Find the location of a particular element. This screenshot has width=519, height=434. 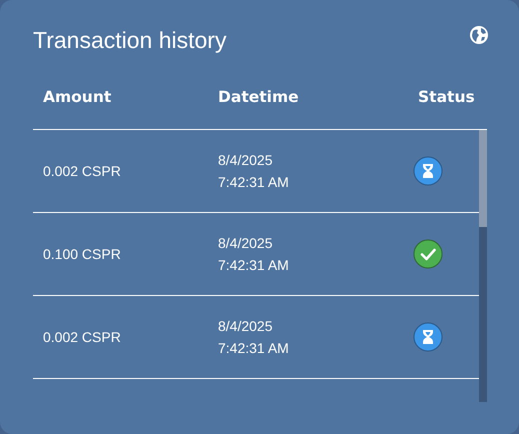

panel-title: Transaction history is located at coordinates (129, 40).